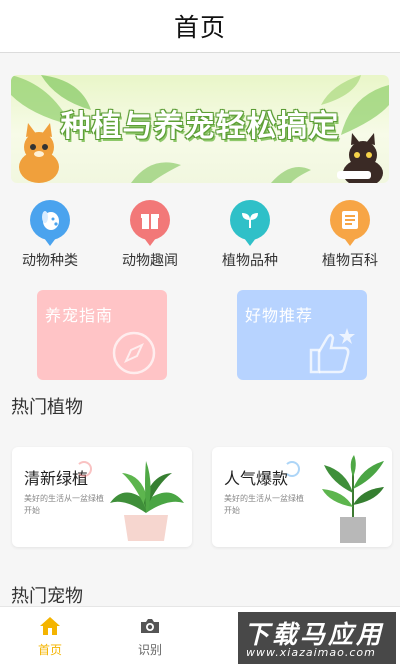  What do you see at coordinates (200, 126) in the screenshot?
I see `banner-headline: 种植与养宠轻松搞定` at bounding box center [200, 126].